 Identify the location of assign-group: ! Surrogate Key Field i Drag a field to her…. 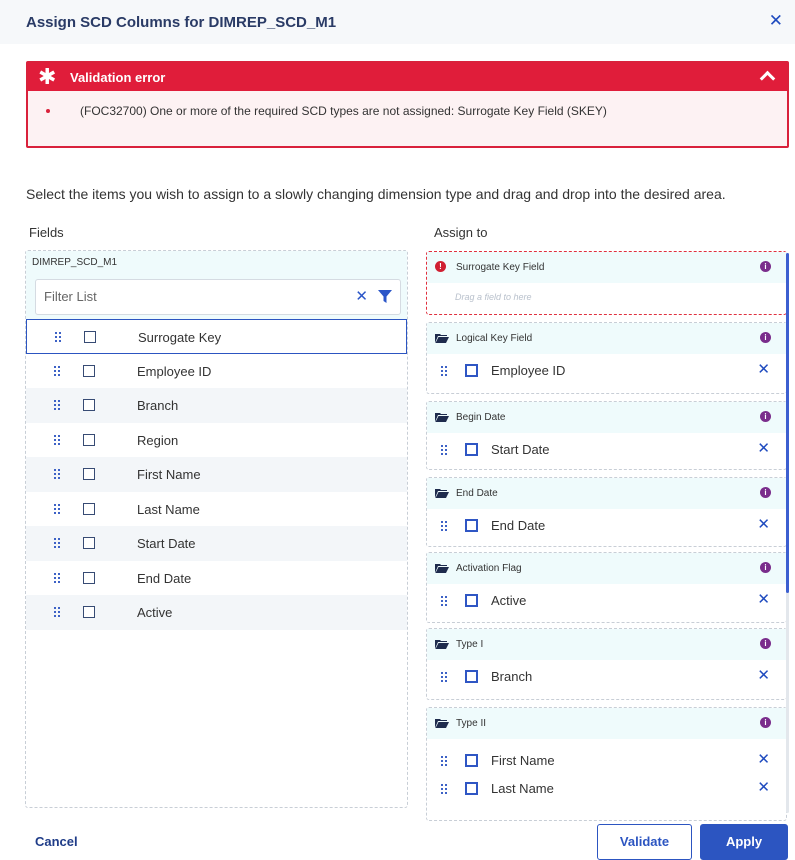
(606, 283).